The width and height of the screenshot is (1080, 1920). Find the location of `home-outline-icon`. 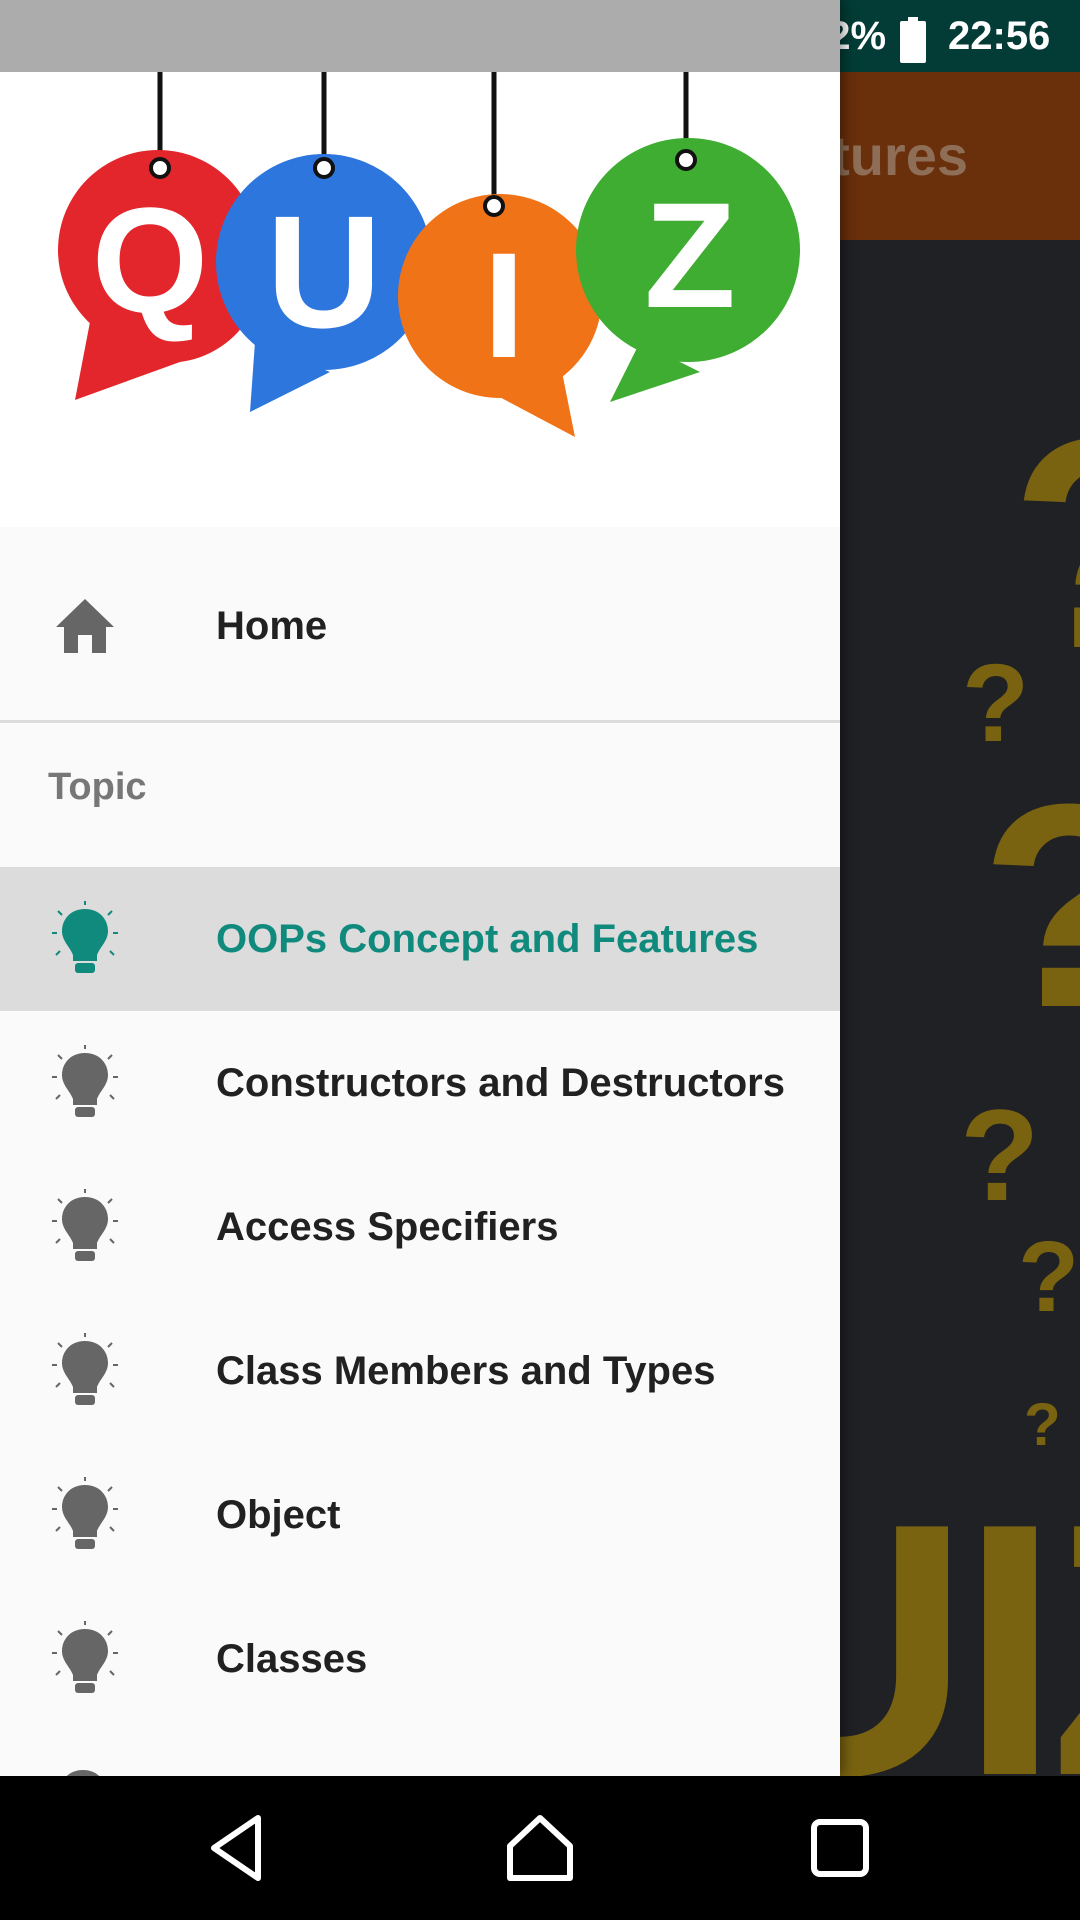

home-outline-icon is located at coordinates (540, 1848).